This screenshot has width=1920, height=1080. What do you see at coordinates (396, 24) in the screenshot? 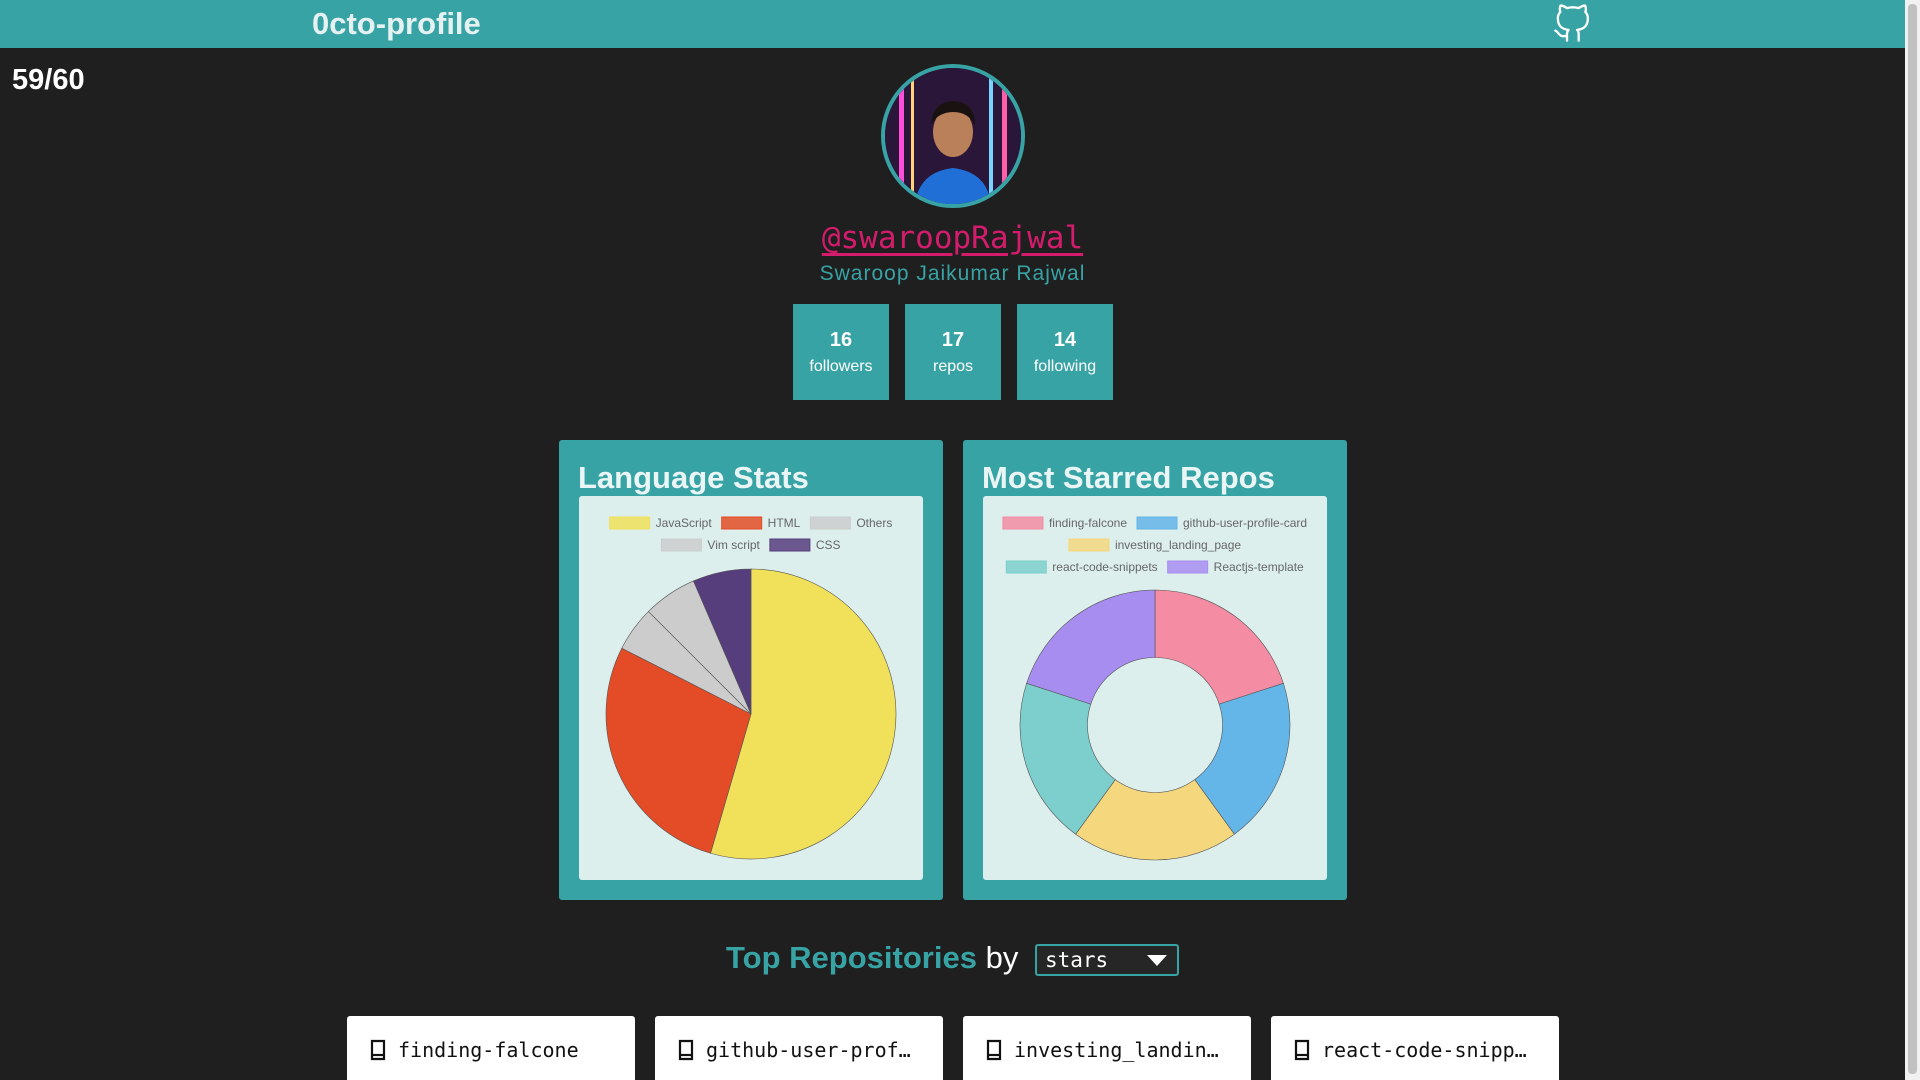
I see `brand-title: 0cto-profile` at bounding box center [396, 24].